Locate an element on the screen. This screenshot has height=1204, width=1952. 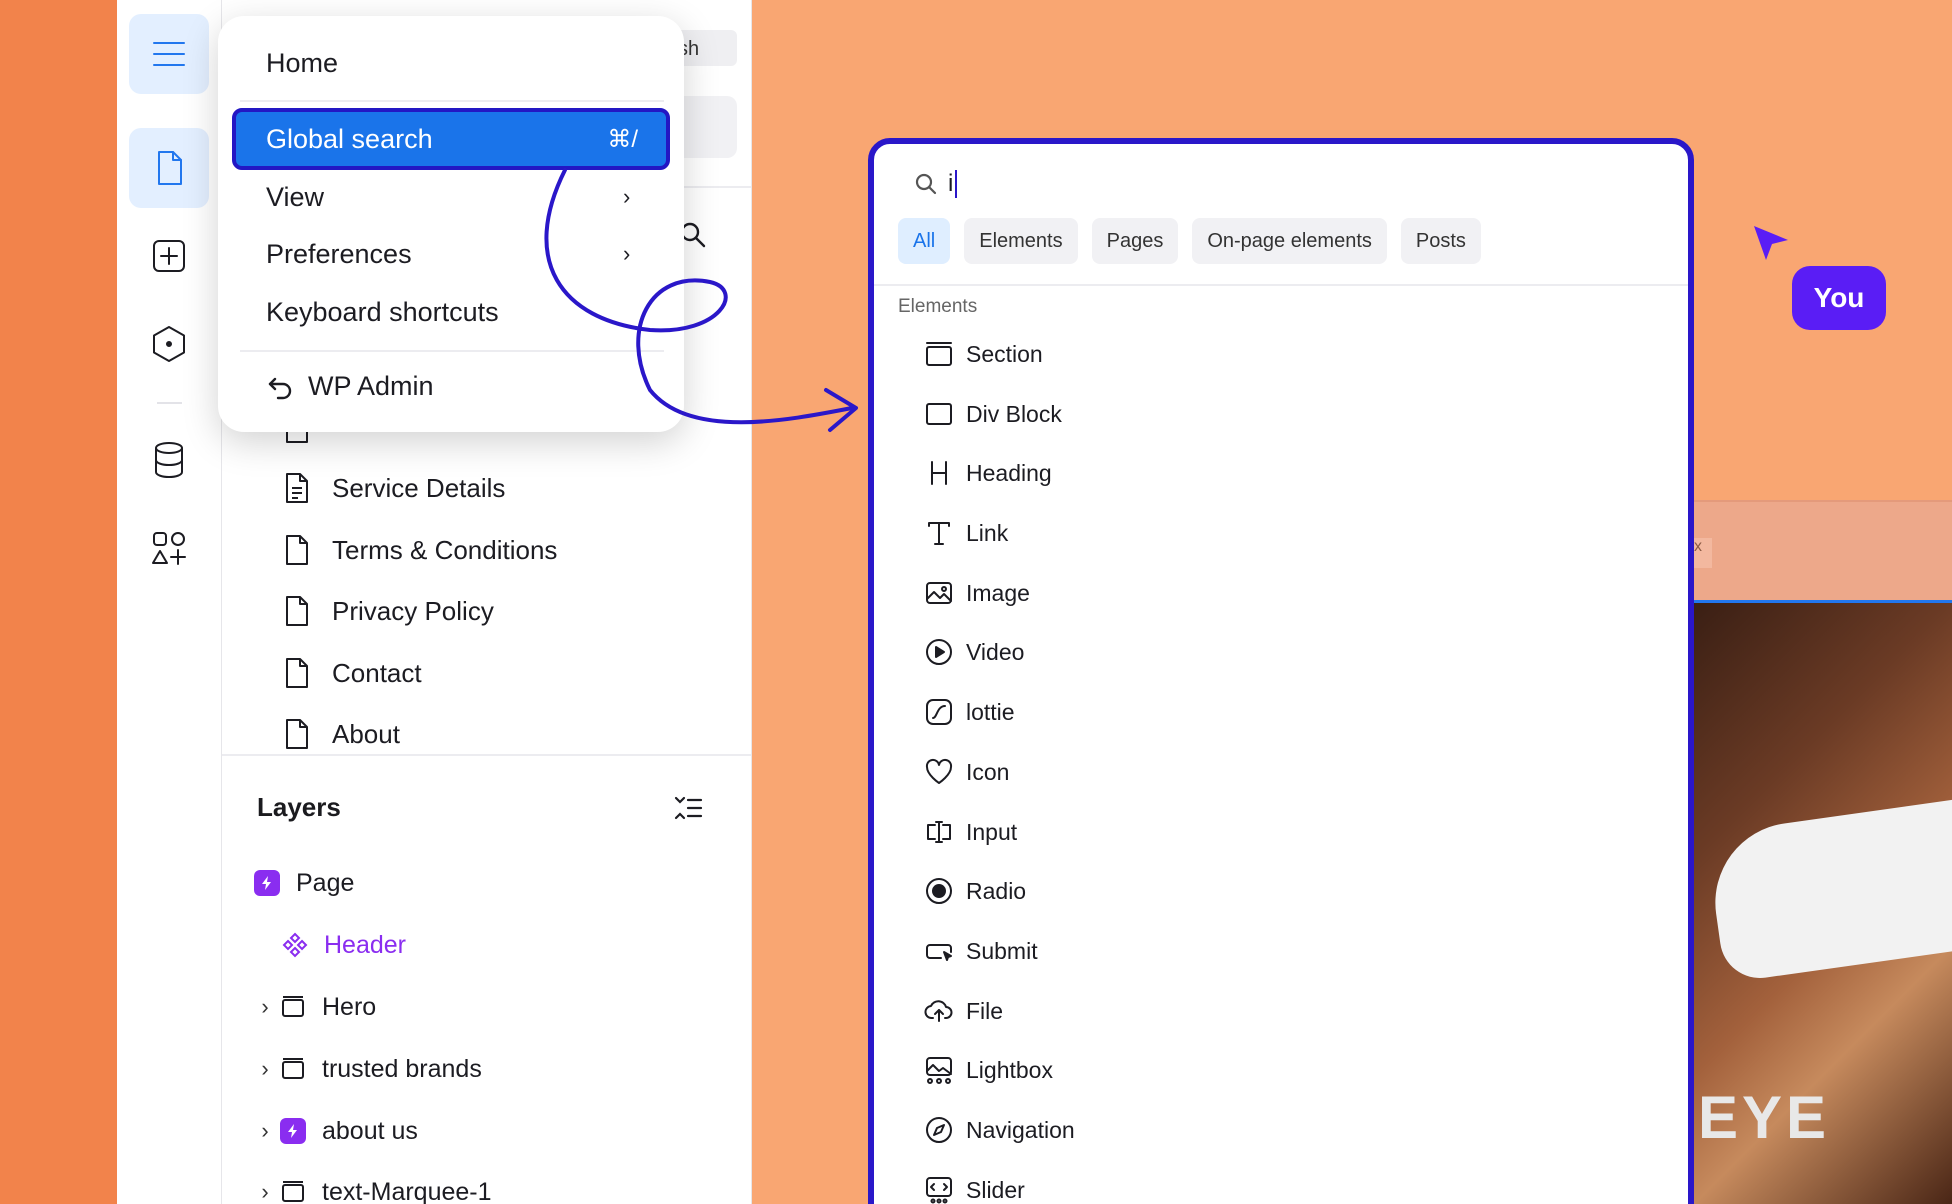
result-label: File is located at coordinates (985, 1010).